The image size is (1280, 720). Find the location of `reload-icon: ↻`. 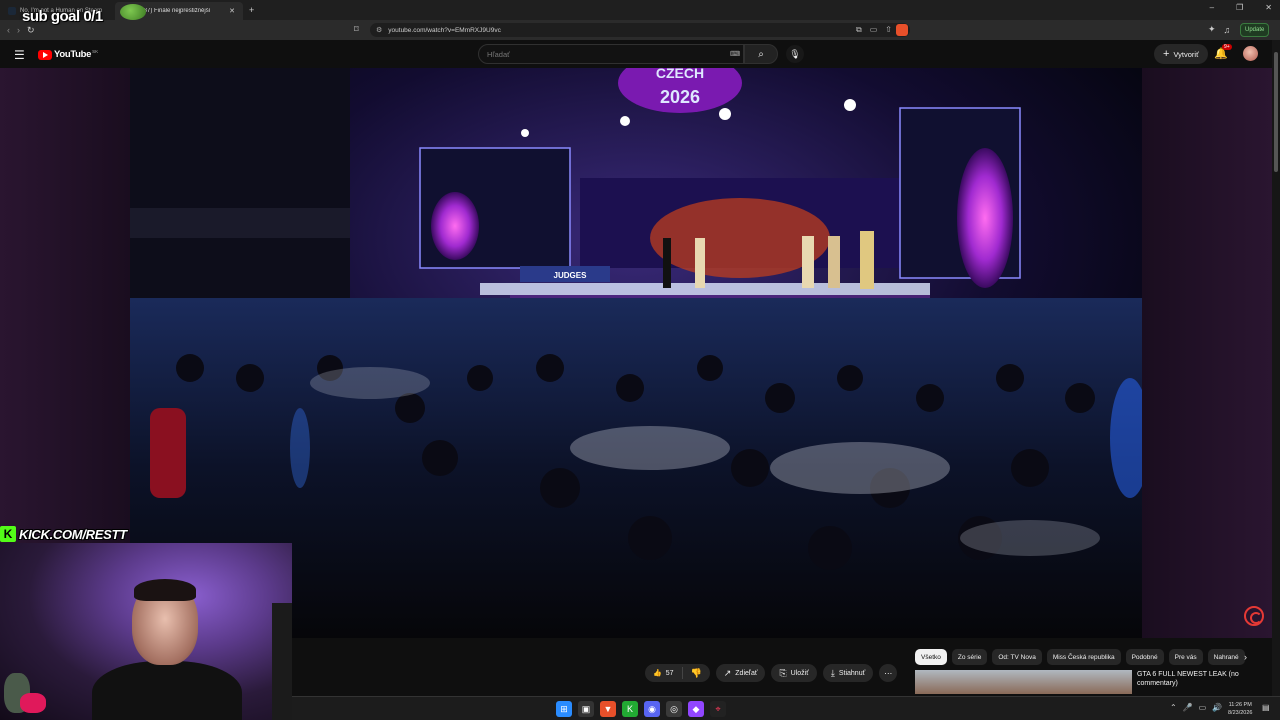

reload-icon: ↻ is located at coordinates (31, 30).